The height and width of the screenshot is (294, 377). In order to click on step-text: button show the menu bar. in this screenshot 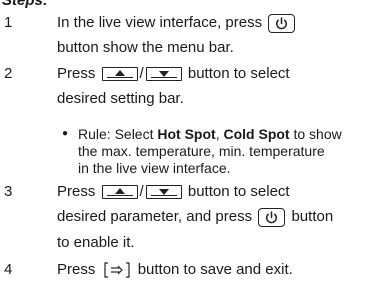, I will do `click(145, 47)`.